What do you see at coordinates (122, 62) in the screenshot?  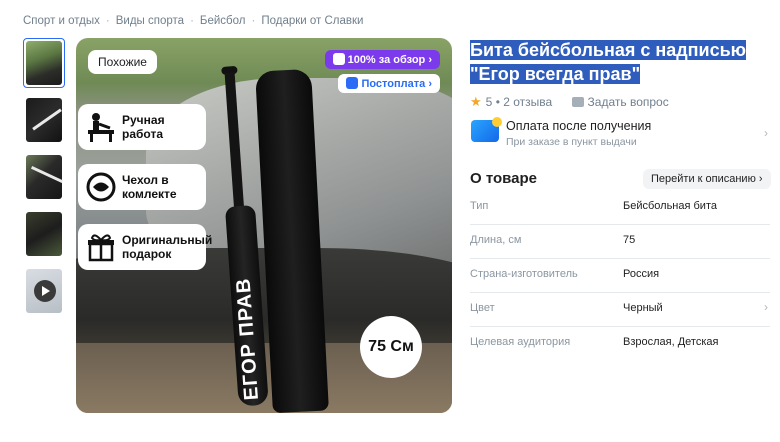 I see `similar-button: Похожие` at bounding box center [122, 62].